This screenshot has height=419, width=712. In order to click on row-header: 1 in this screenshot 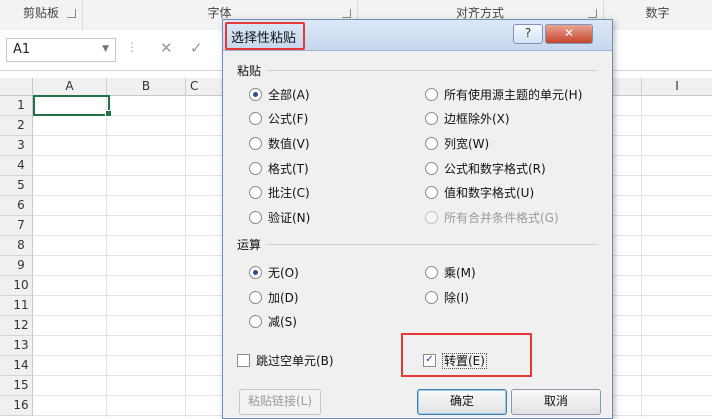, I will do `click(16, 106)`.